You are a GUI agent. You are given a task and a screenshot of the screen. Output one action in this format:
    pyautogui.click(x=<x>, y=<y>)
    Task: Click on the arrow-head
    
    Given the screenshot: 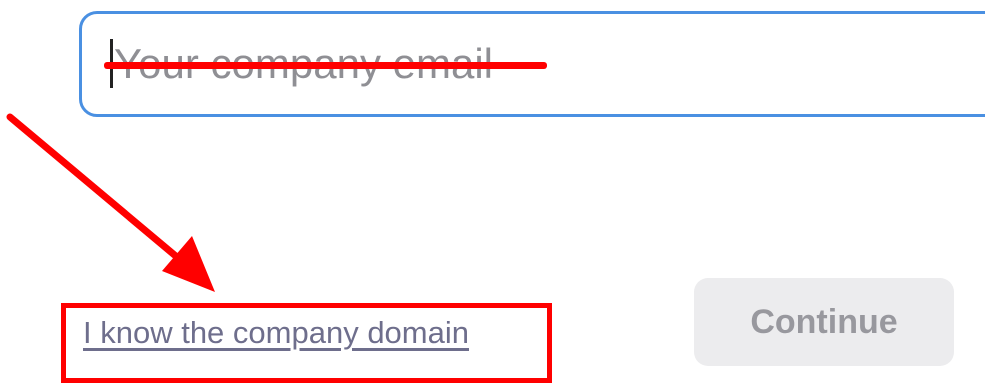 What is the action you would take?
    pyautogui.click(x=188, y=264)
    